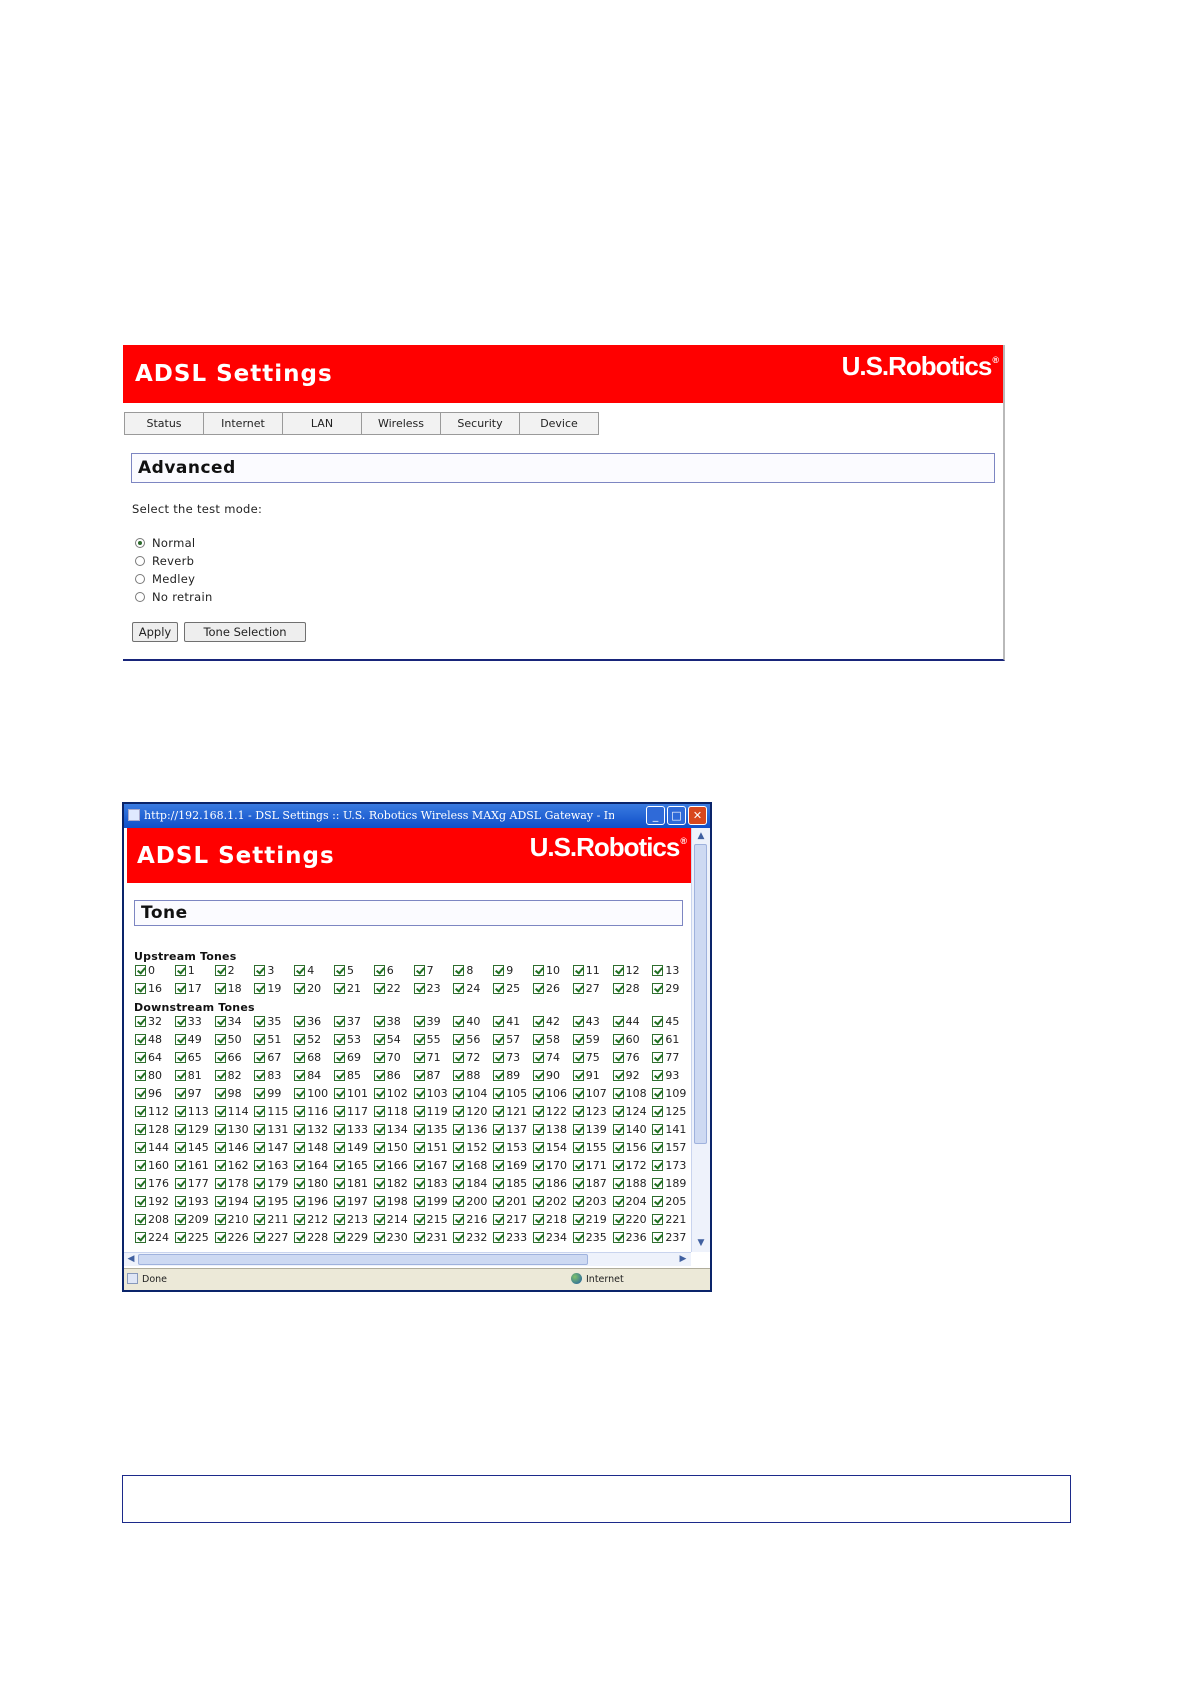 Image resolution: width=1190 pixels, height=1684 pixels. I want to click on tone-checkbox-72: 72, so click(466, 1057).